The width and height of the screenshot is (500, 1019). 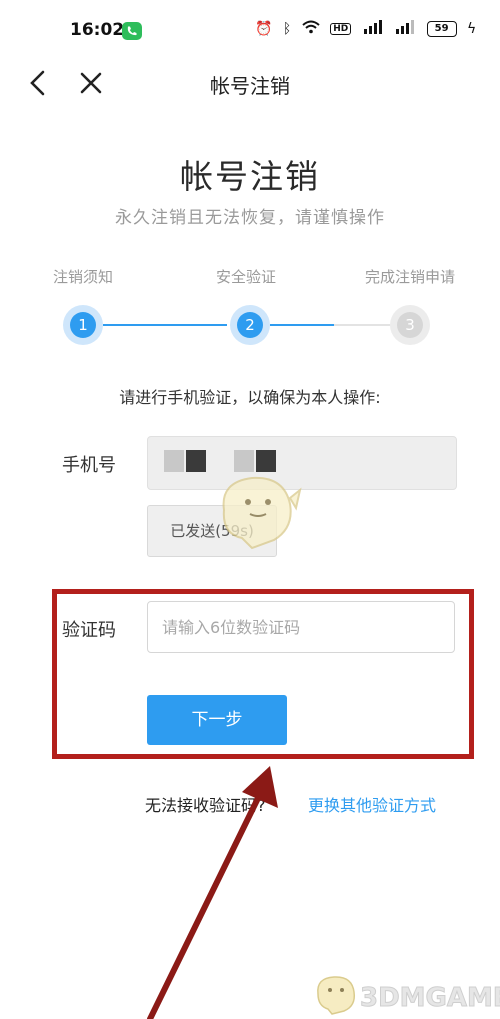 I want to click on watermark-text: 3DMGAME, so click(x=430, y=998).